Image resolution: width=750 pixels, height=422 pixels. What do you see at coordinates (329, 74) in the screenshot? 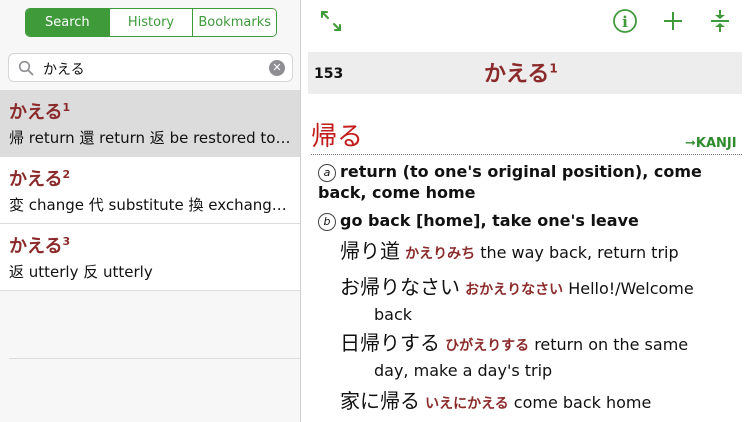
I see `page-number: 153` at bounding box center [329, 74].